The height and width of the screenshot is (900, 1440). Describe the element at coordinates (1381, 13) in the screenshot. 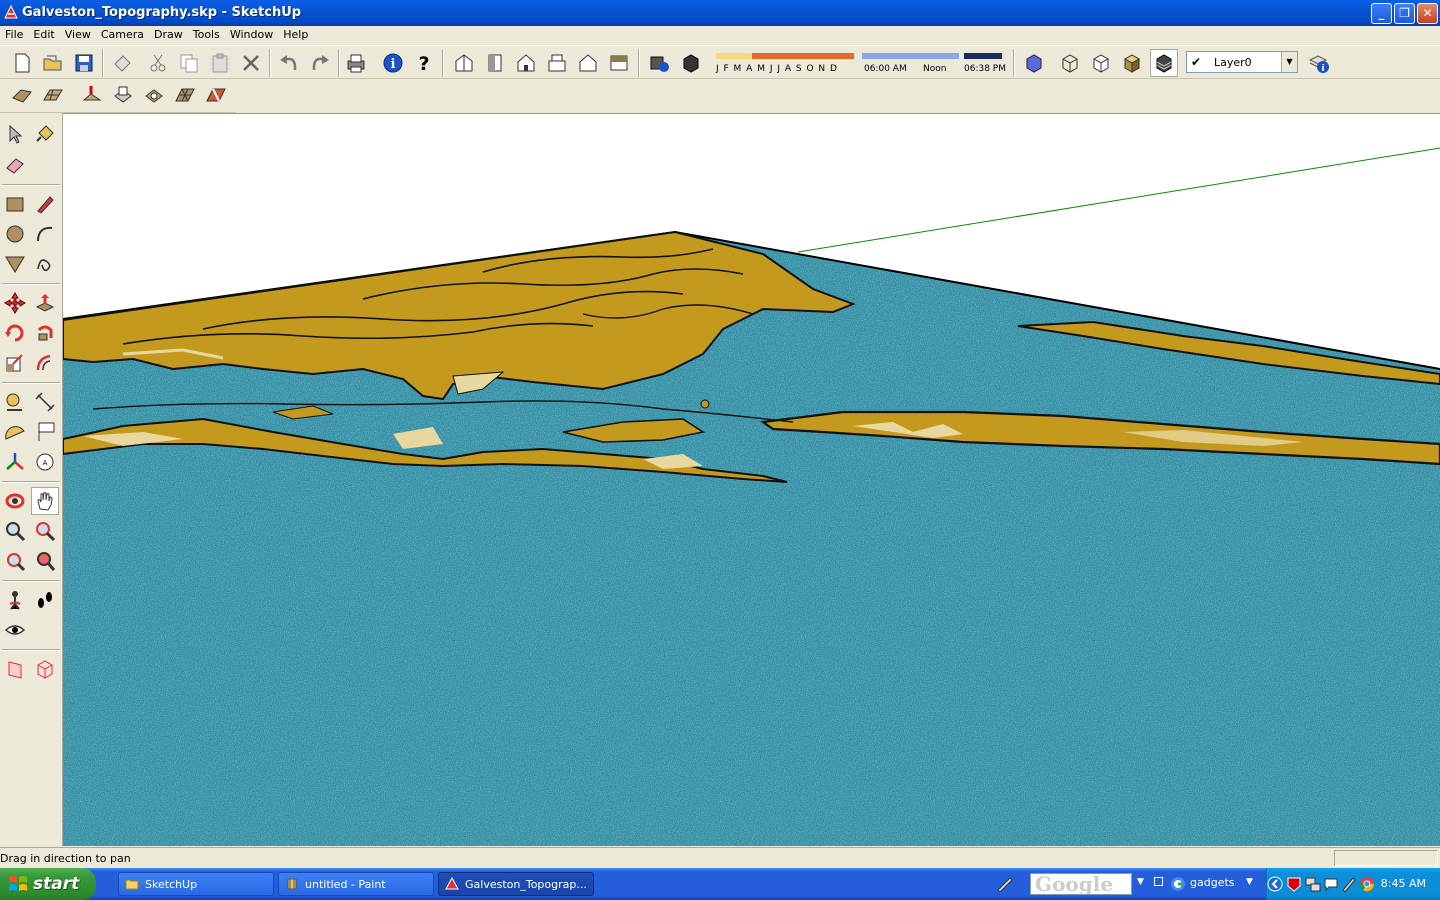

I see `minimize-button: _` at that location.